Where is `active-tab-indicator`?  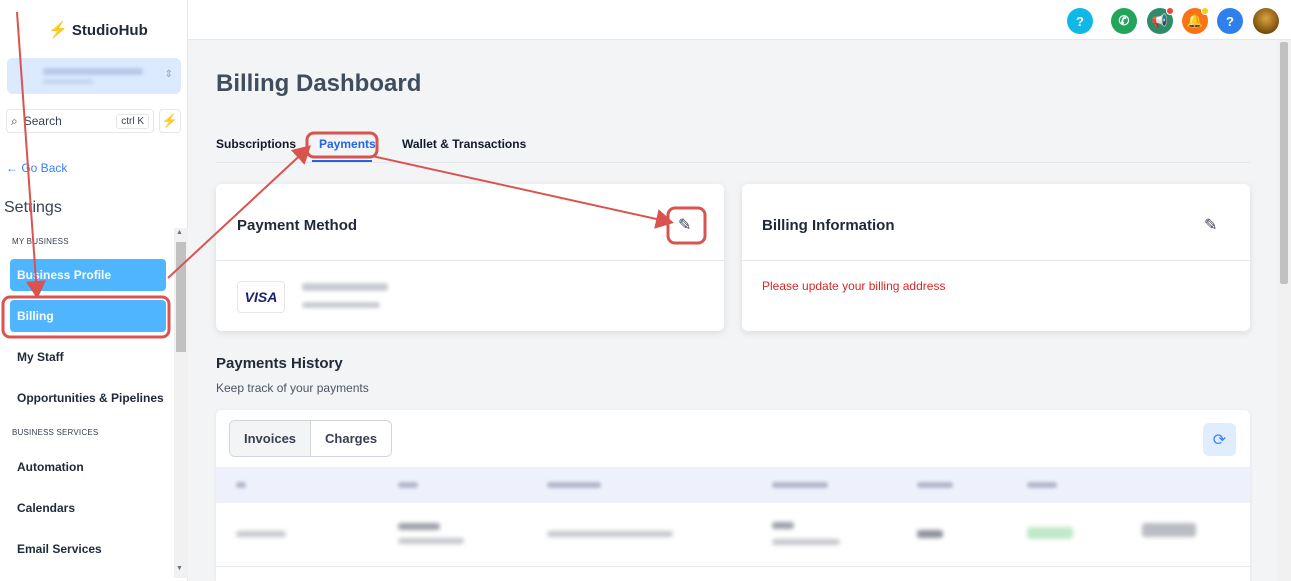
active-tab-indicator is located at coordinates (342, 161).